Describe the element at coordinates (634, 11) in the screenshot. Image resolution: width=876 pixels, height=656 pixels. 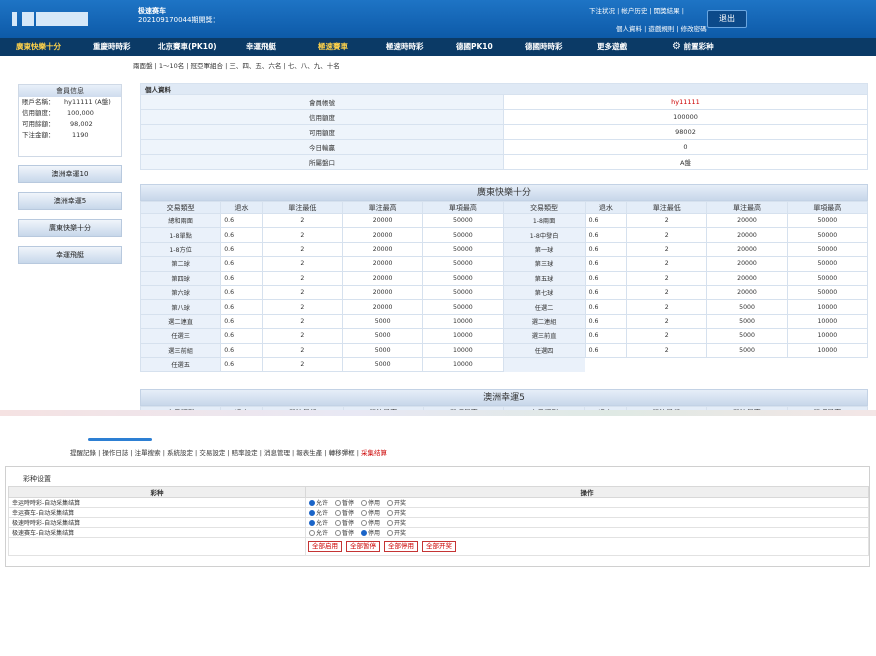
I see `account-history-link: 帐户历史` at that location.